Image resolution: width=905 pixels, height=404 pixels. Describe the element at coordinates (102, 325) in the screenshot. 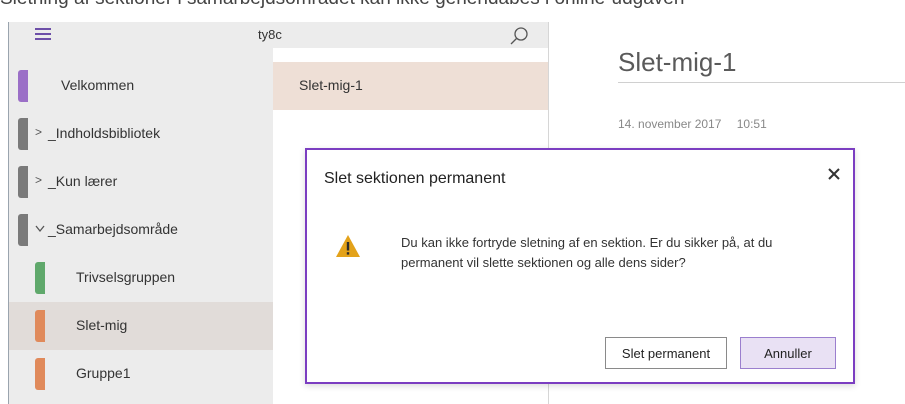

I see `section-label: Slet-mig` at that location.